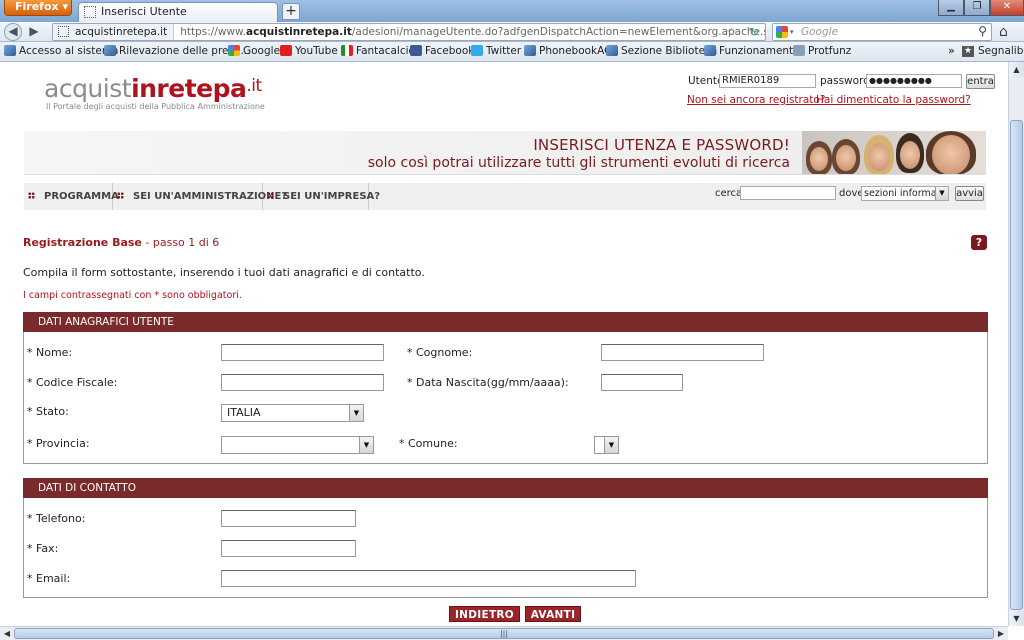 Image resolution: width=1024 pixels, height=640 pixels. Describe the element at coordinates (661, 51) in the screenshot. I see `bookmark-item: Sezione Biblioteca` at that location.